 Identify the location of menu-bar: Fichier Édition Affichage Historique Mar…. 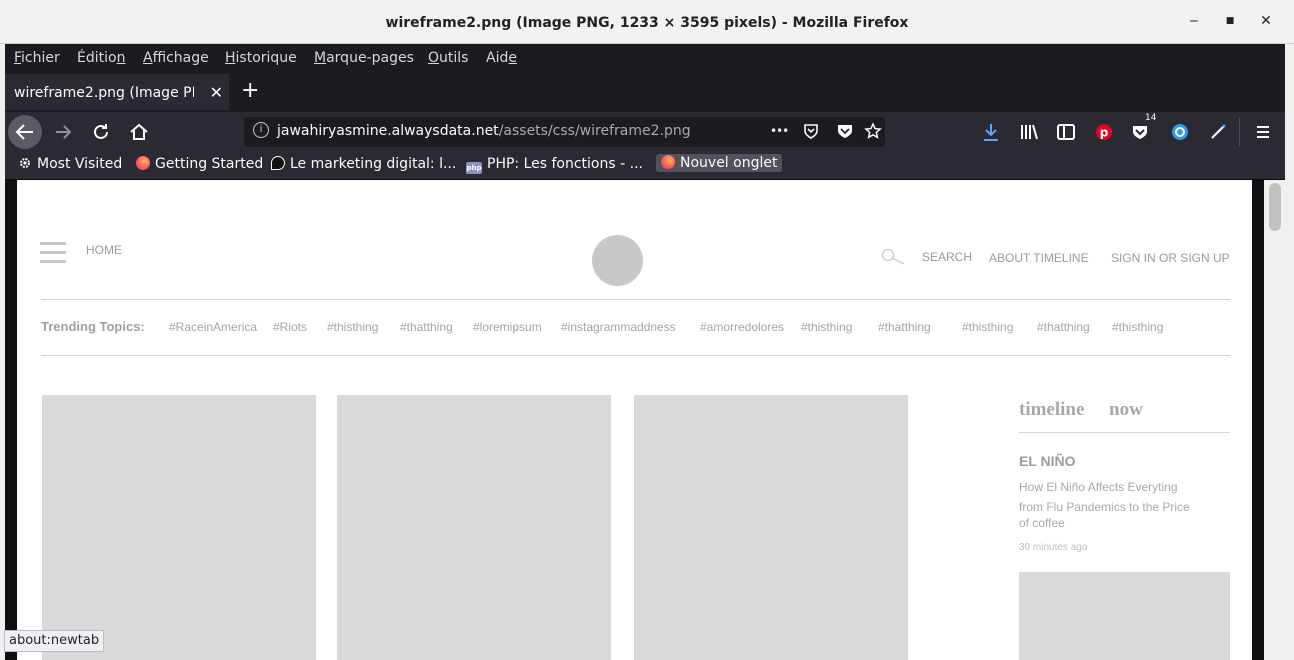
(645, 59).